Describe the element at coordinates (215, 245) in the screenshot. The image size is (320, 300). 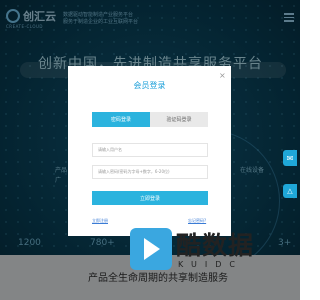
I see `watermark-text: 酷数据` at that location.